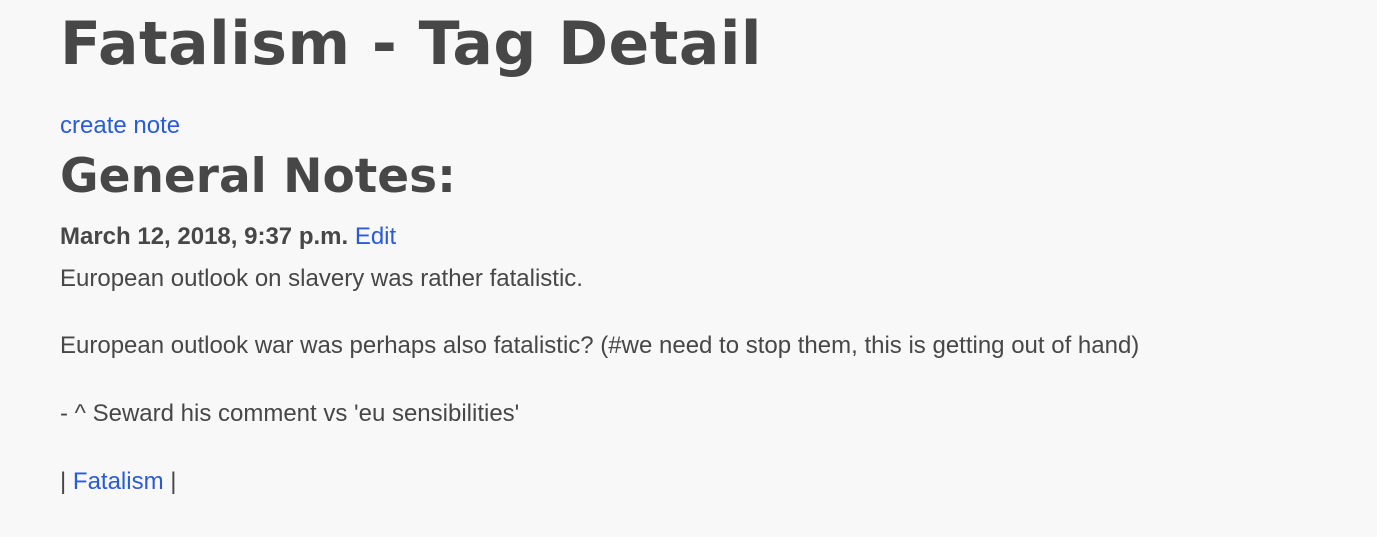  I want to click on note-date: March 12, 2018, 9:37 p.m., so click(204, 236).